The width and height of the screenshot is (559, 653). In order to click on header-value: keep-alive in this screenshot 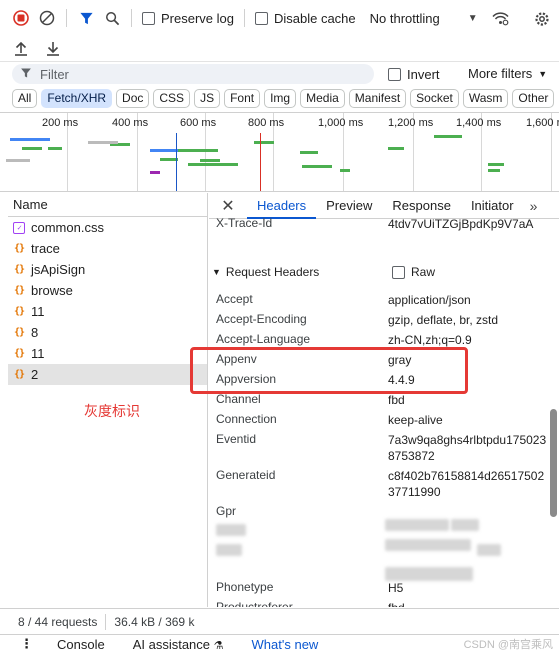, I will do `click(468, 420)`.